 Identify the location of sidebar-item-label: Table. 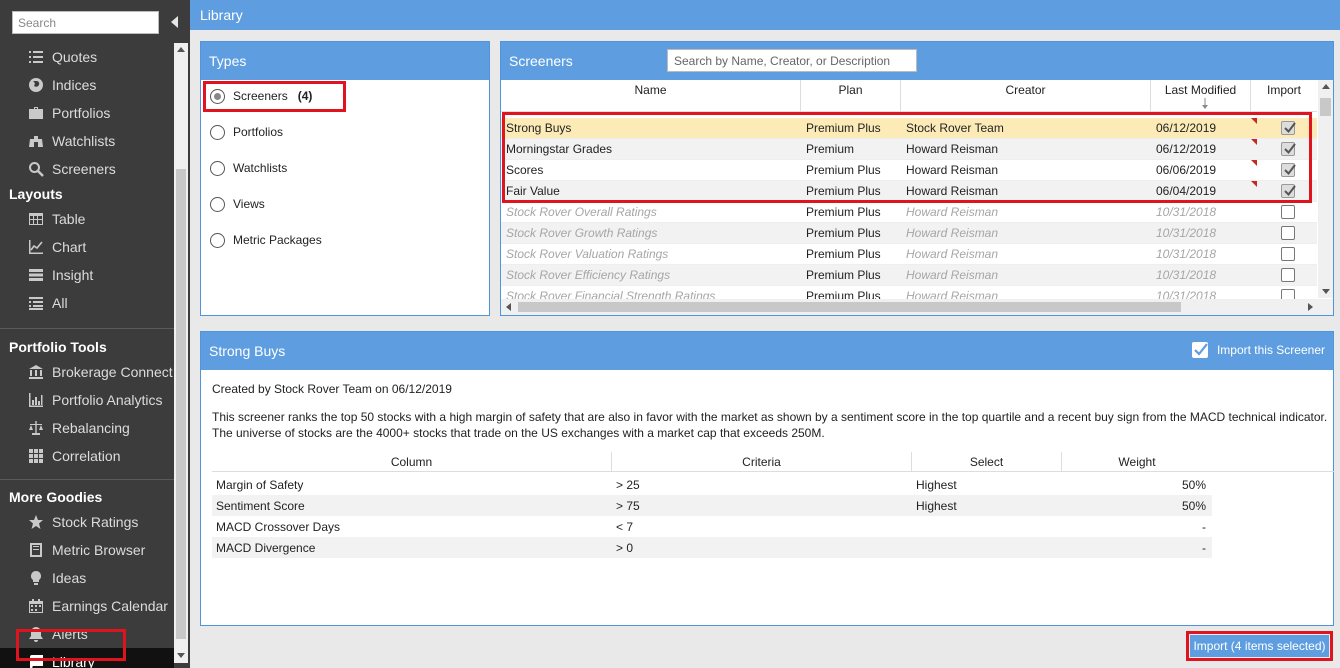
(69, 219).